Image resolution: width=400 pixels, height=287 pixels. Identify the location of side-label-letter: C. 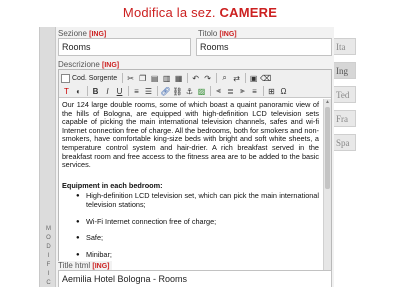
(48, 283).